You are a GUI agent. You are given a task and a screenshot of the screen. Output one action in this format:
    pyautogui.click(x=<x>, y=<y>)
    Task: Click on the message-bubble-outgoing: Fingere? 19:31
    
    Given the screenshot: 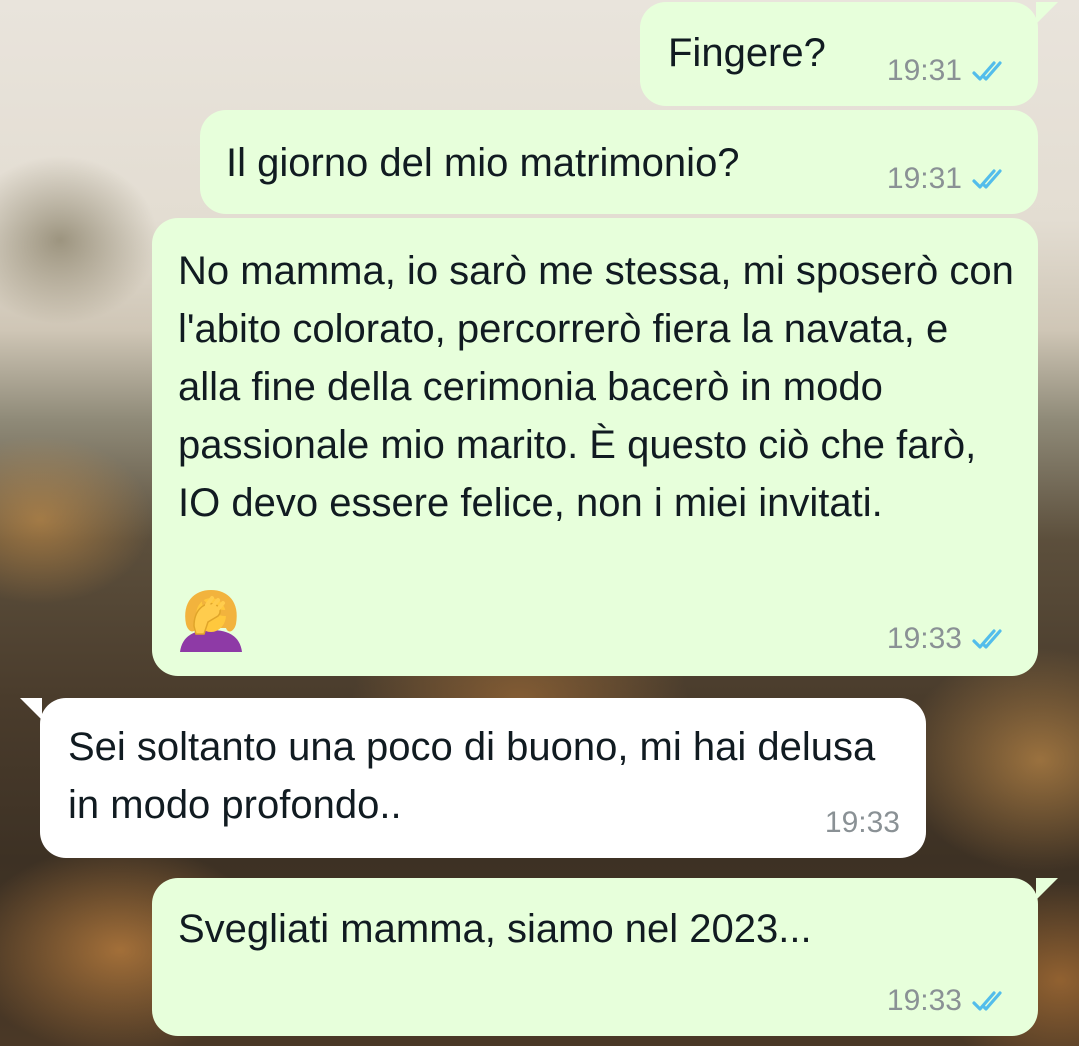 What is the action you would take?
    pyautogui.click(x=839, y=54)
    